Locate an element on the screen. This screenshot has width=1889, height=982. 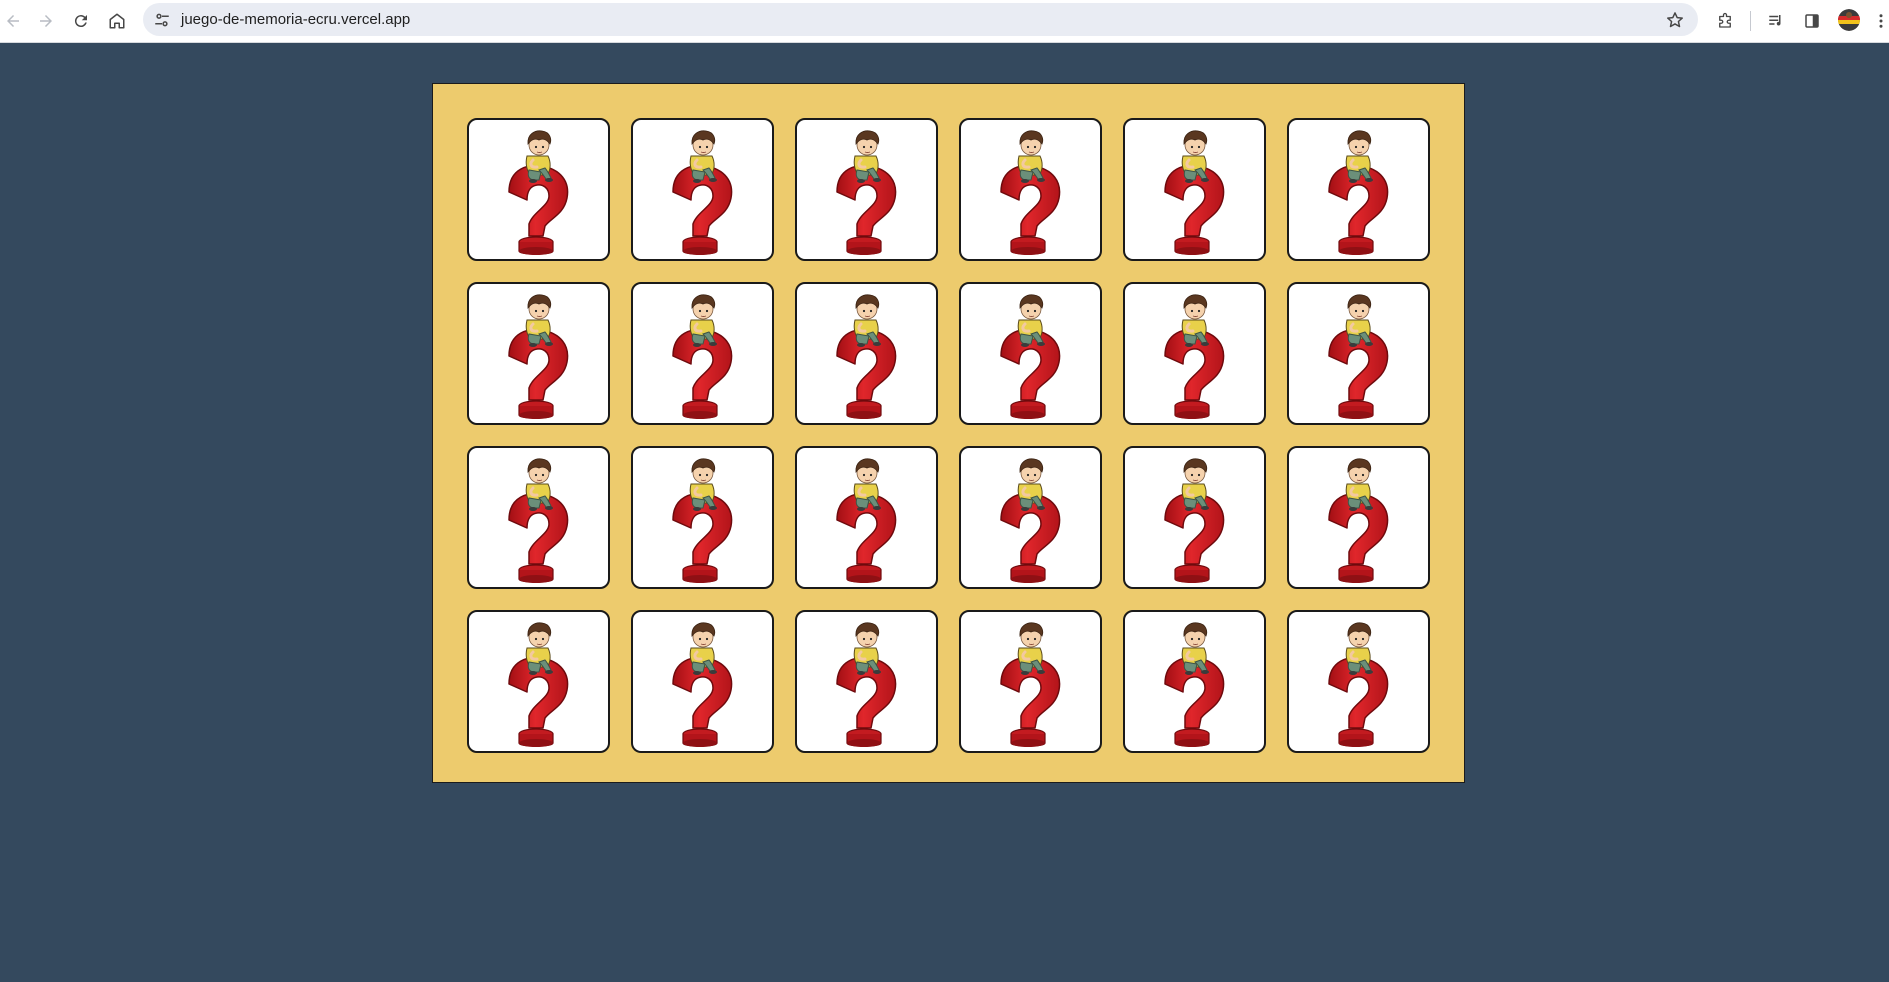
forward-button is located at coordinates (46, 21).